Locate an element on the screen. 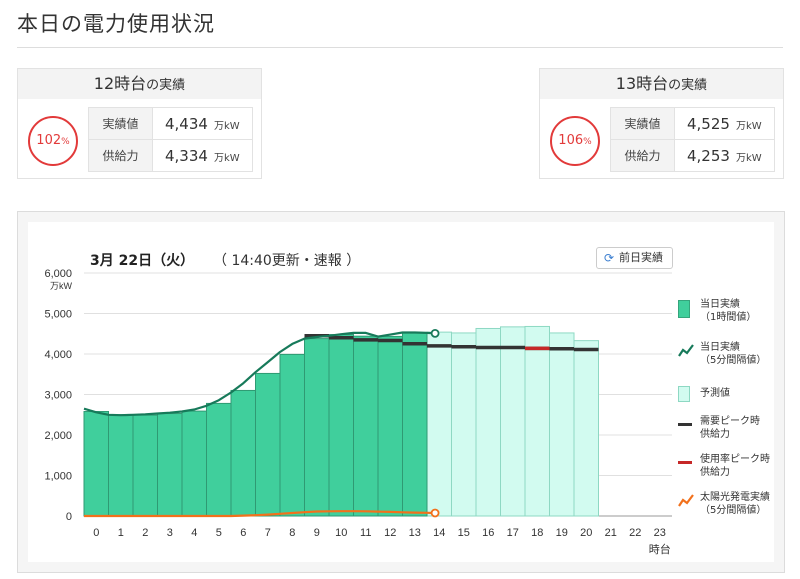  result-table: 実績値 4,434 万kW 供給力 4,334 万kW is located at coordinates (170, 139).